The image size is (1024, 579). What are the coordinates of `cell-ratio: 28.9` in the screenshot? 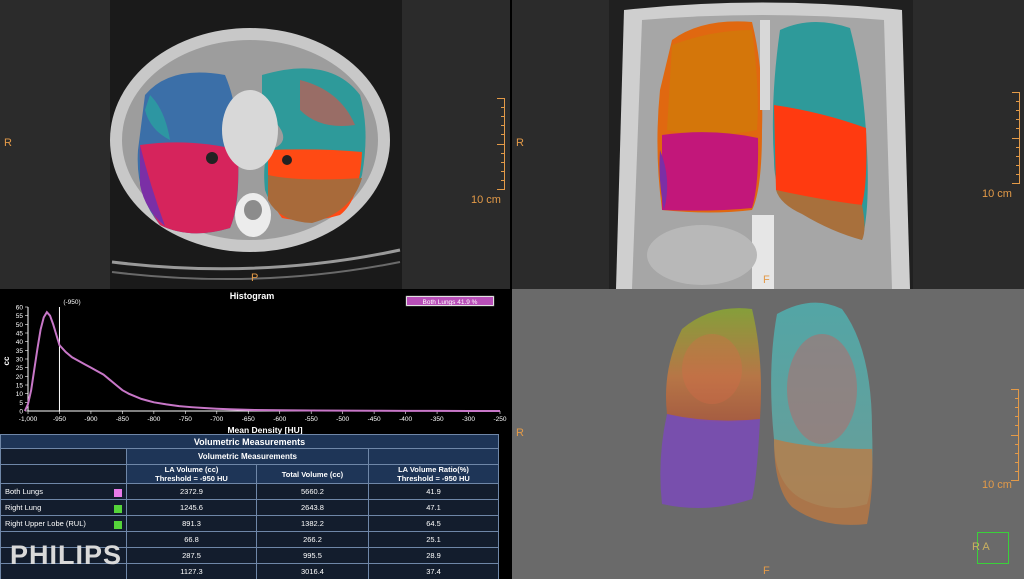 It's located at (433, 555).